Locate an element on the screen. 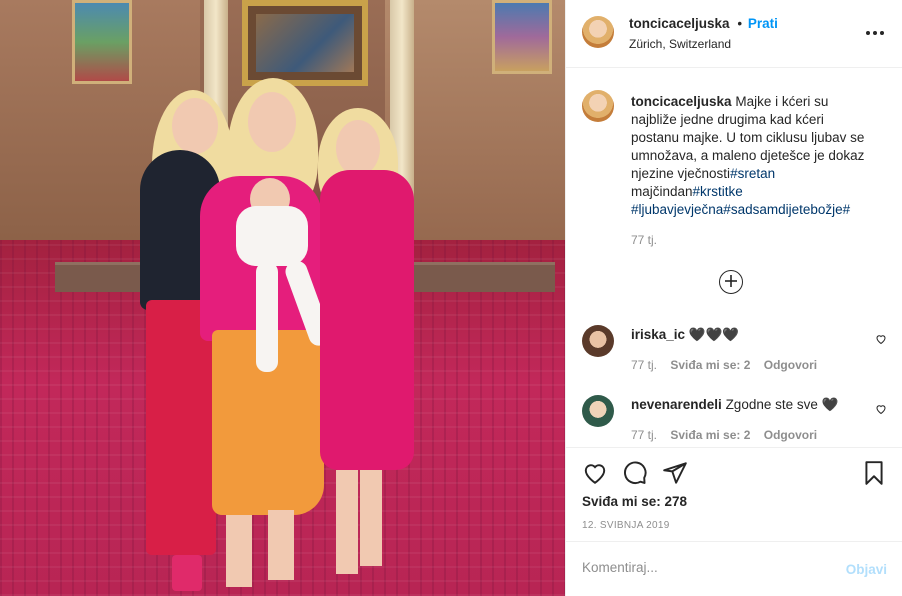 This screenshot has height=596, width=902. hashtag-link: #ljubavjevječna#sadsamdijetebožje# is located at coordinates (740, 209).